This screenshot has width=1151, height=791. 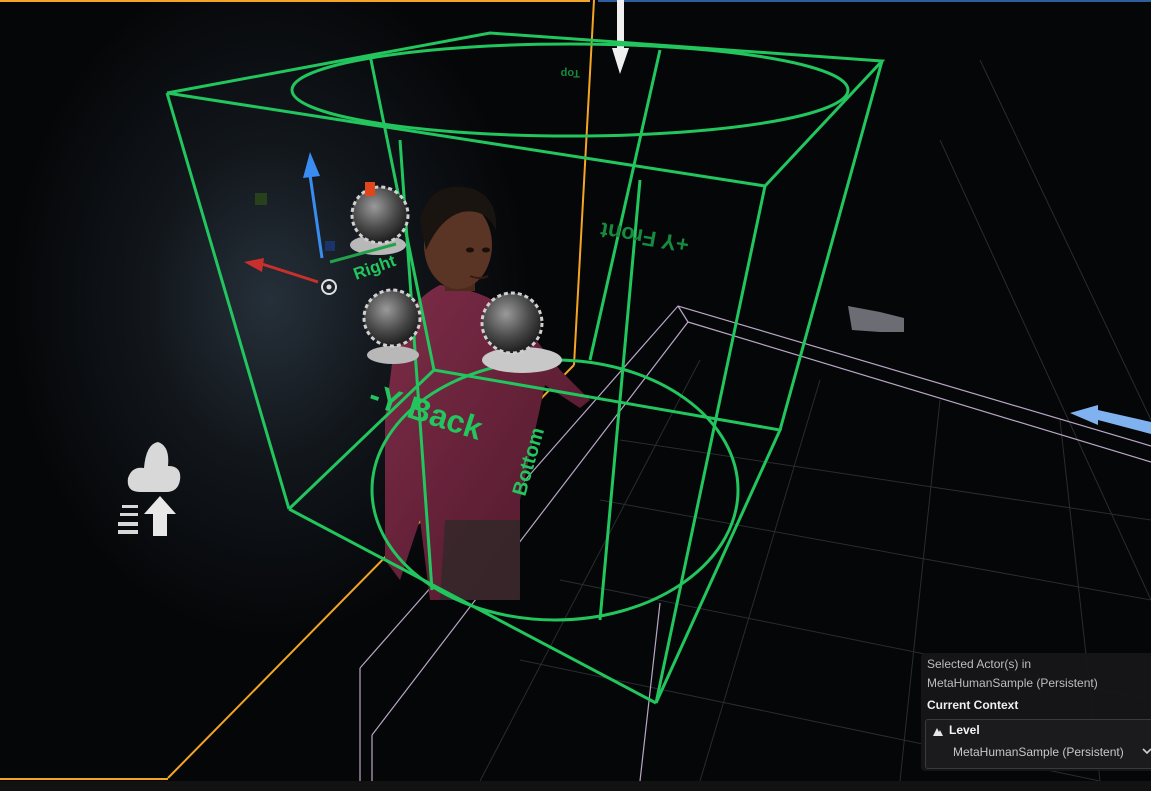 I want to click on chevron-down-icon, so click(x=1146, y=751).